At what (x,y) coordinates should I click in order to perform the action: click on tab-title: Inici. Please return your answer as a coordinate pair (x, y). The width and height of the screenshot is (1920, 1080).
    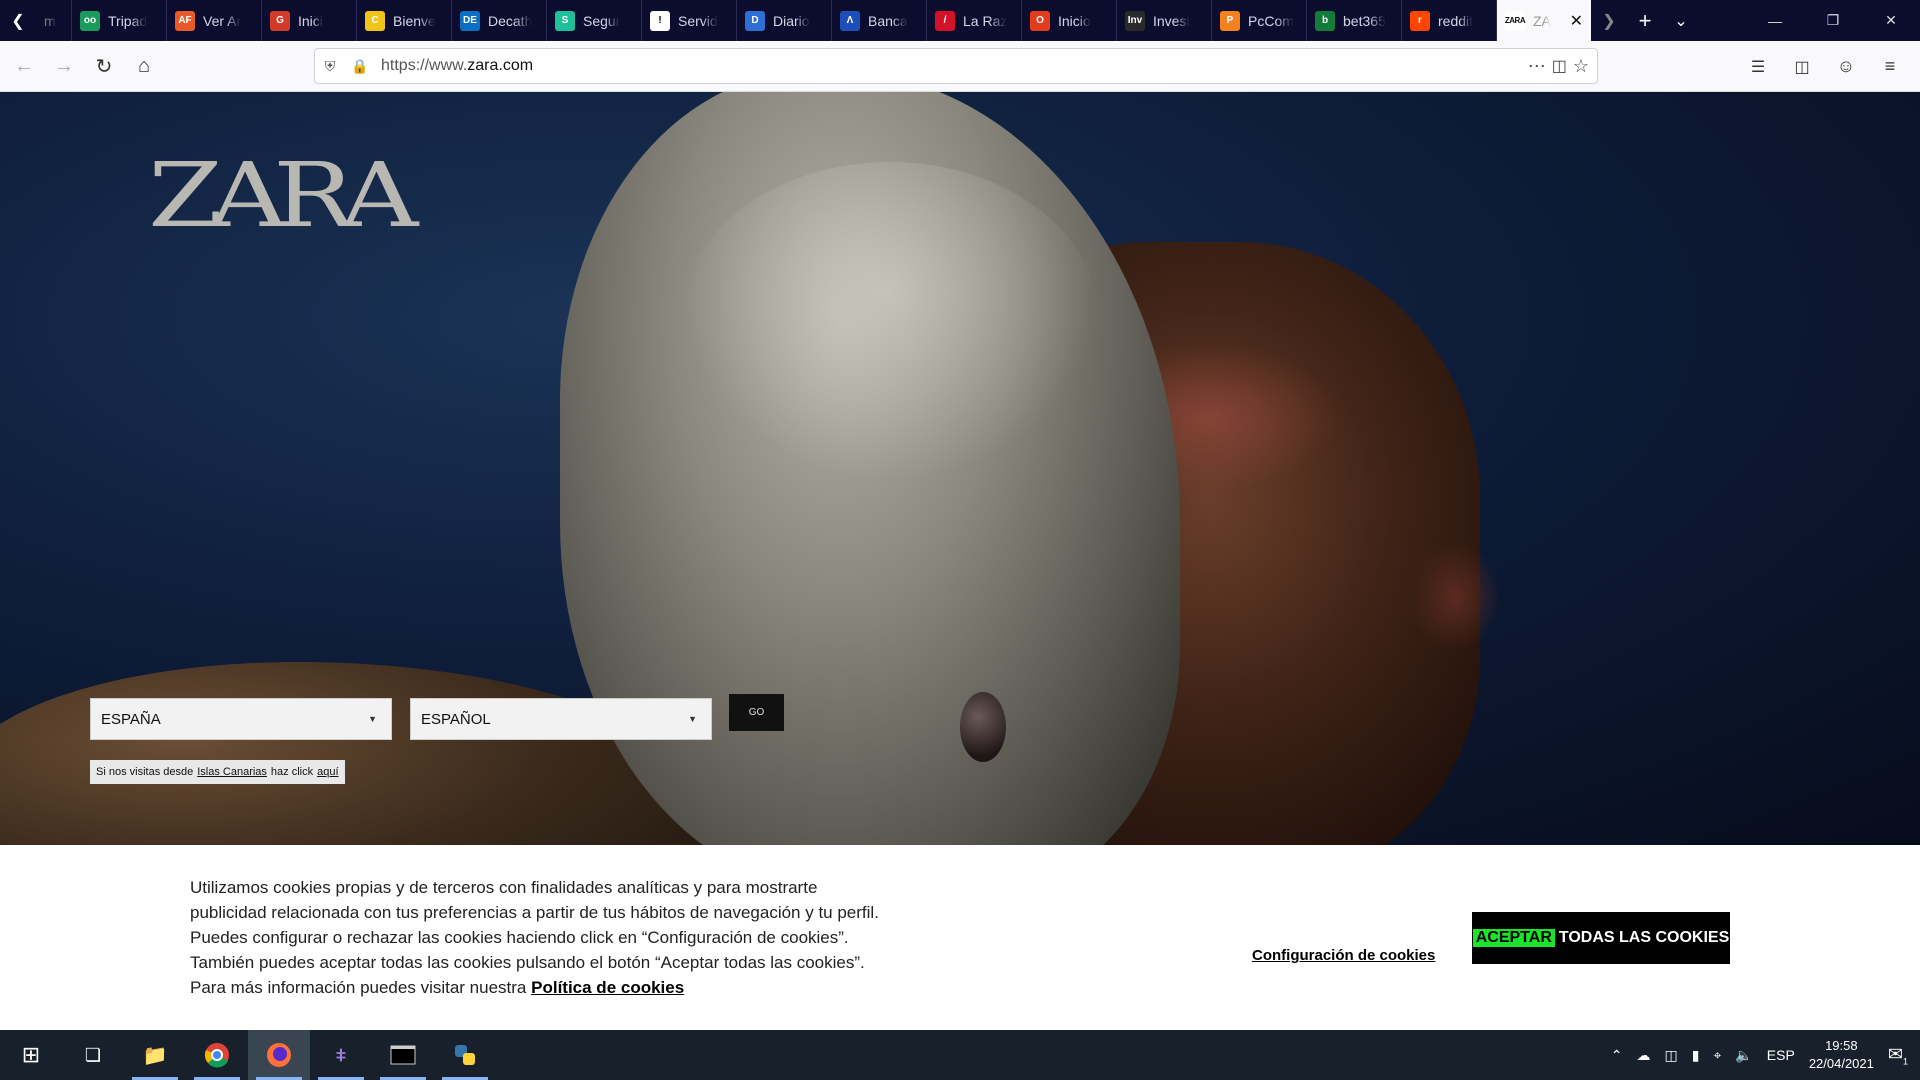
    Looking at the image, I should click on (310, 20).